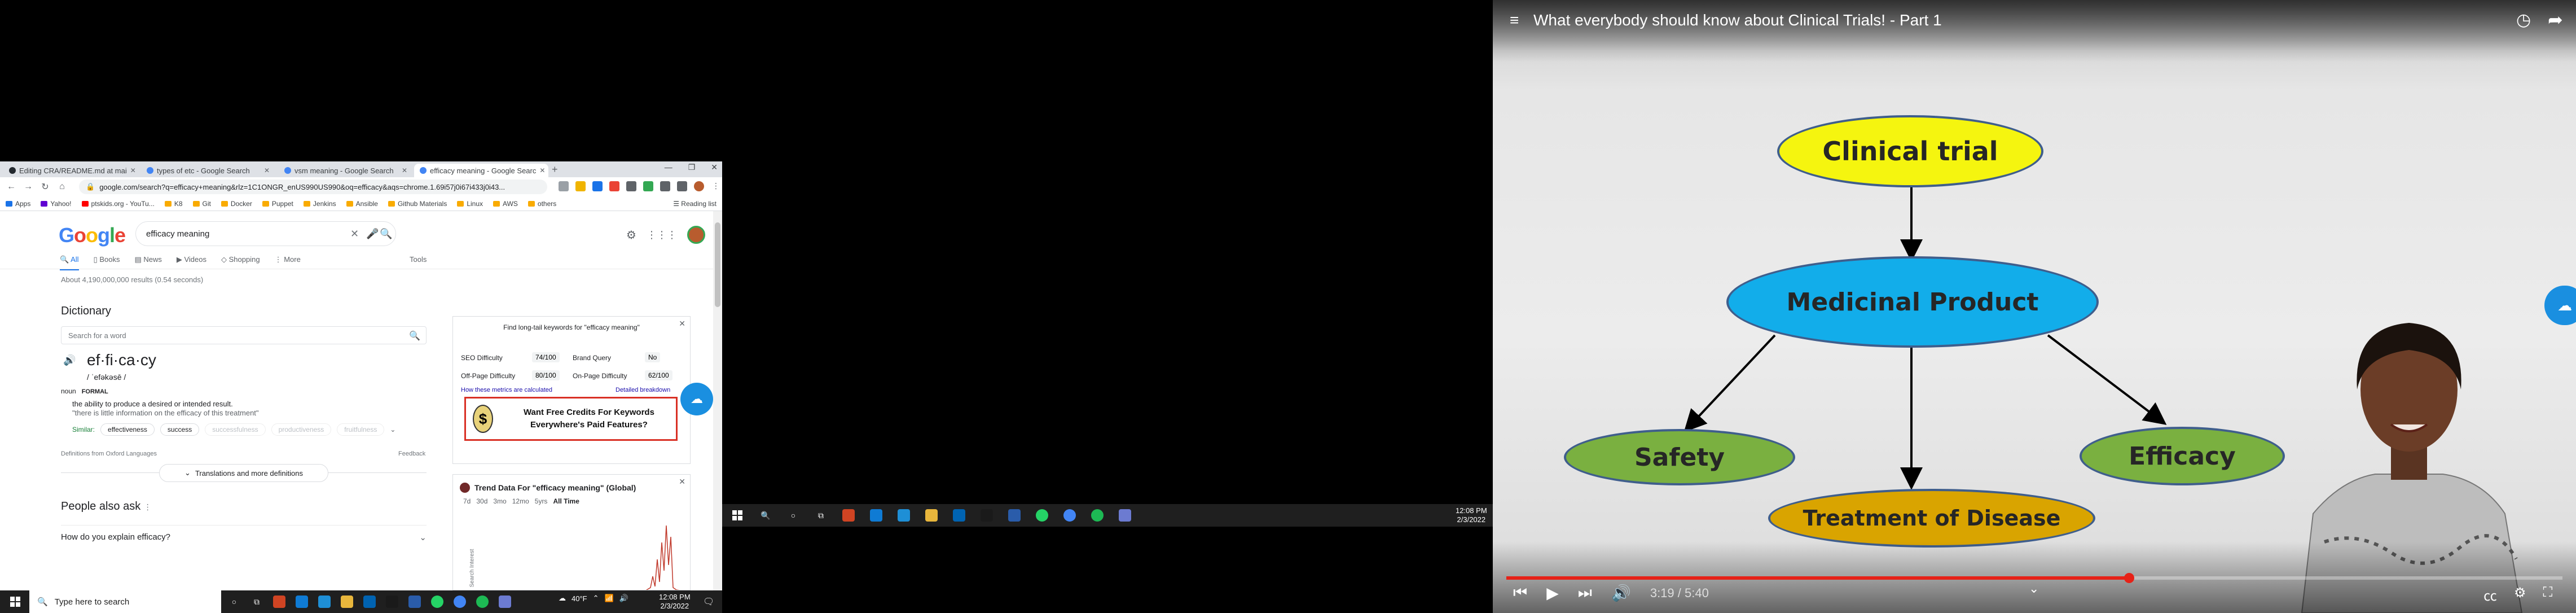 The image size is (2576, 613). I want to click on cortana-icon: ○, so click(793, 515).